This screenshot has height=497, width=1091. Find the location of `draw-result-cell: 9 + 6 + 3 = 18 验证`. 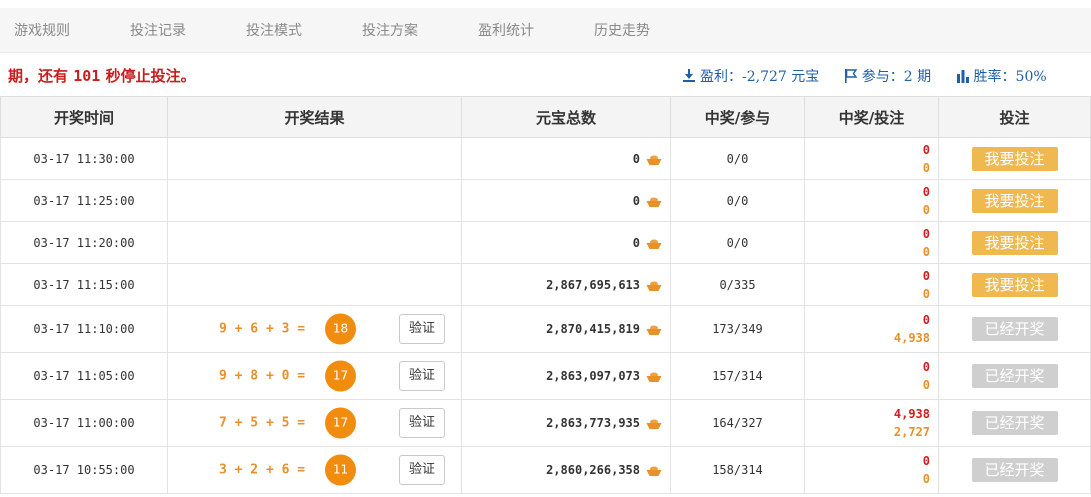

draw-result-cell: 9 + 6 + 3 = 18 验证 is located at coordinates (314, 329).